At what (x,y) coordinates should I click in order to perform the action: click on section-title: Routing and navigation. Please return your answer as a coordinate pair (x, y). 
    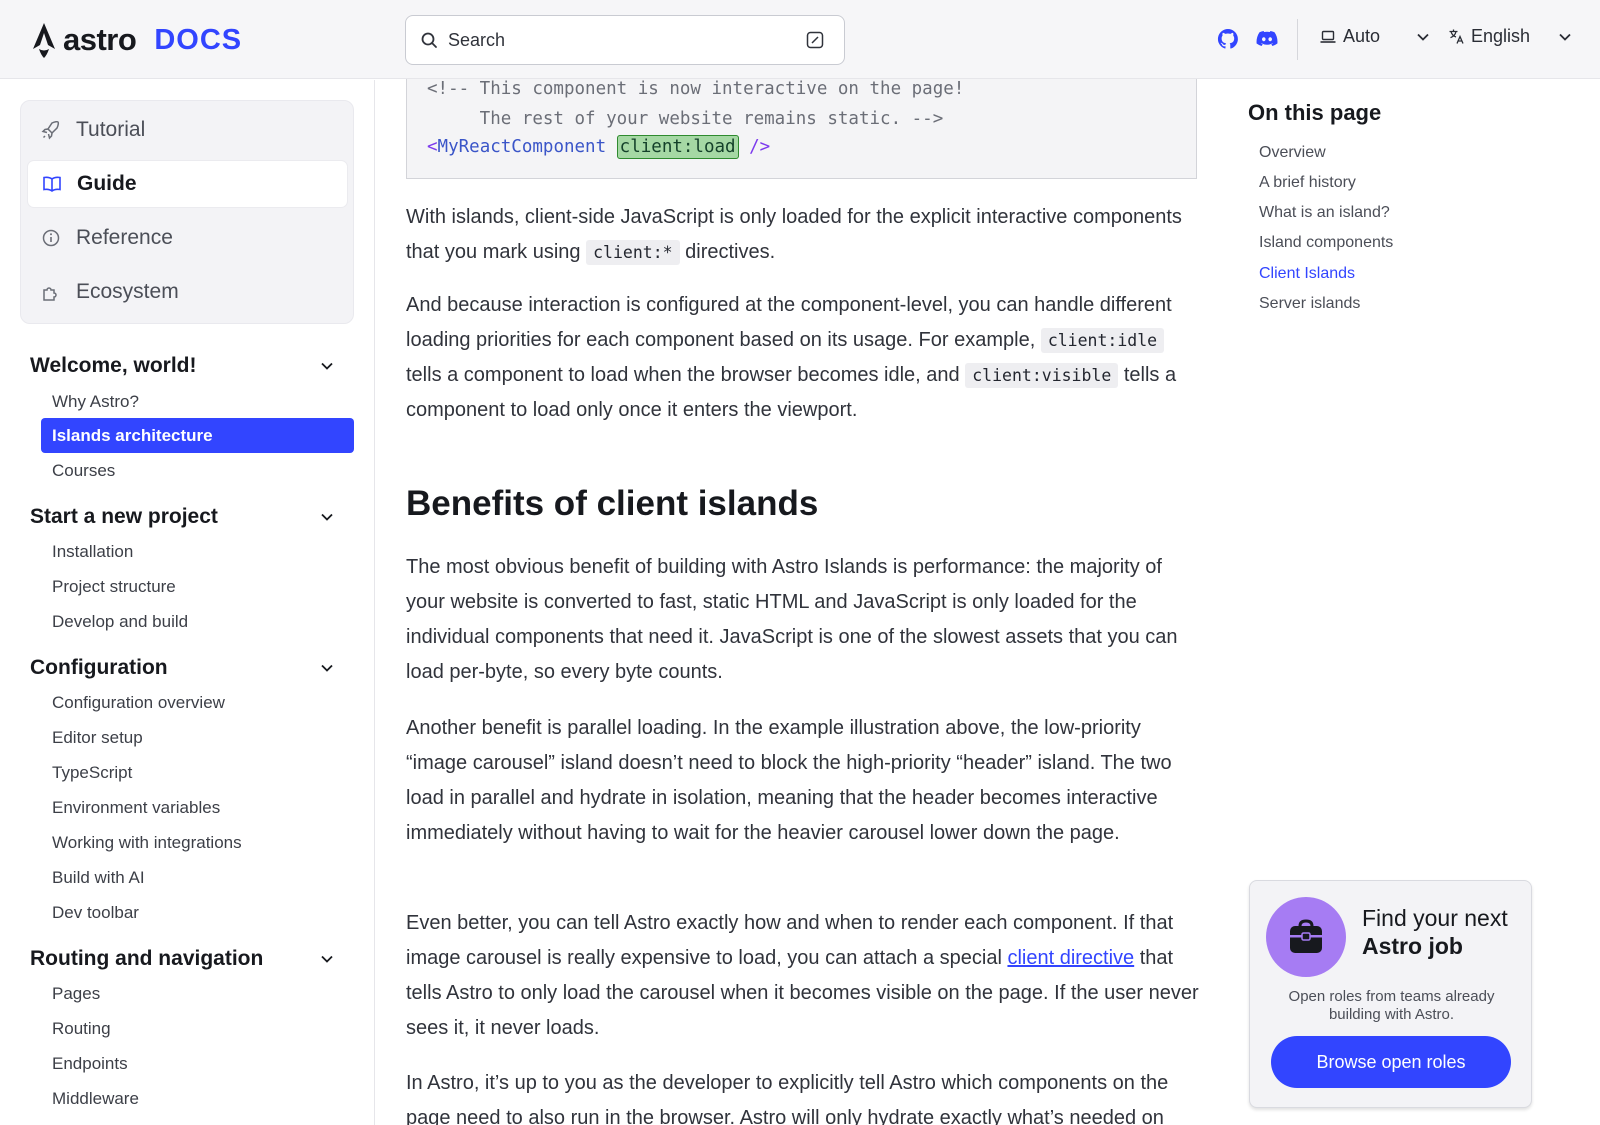
    Looking at the image, I should click on (147, 958).